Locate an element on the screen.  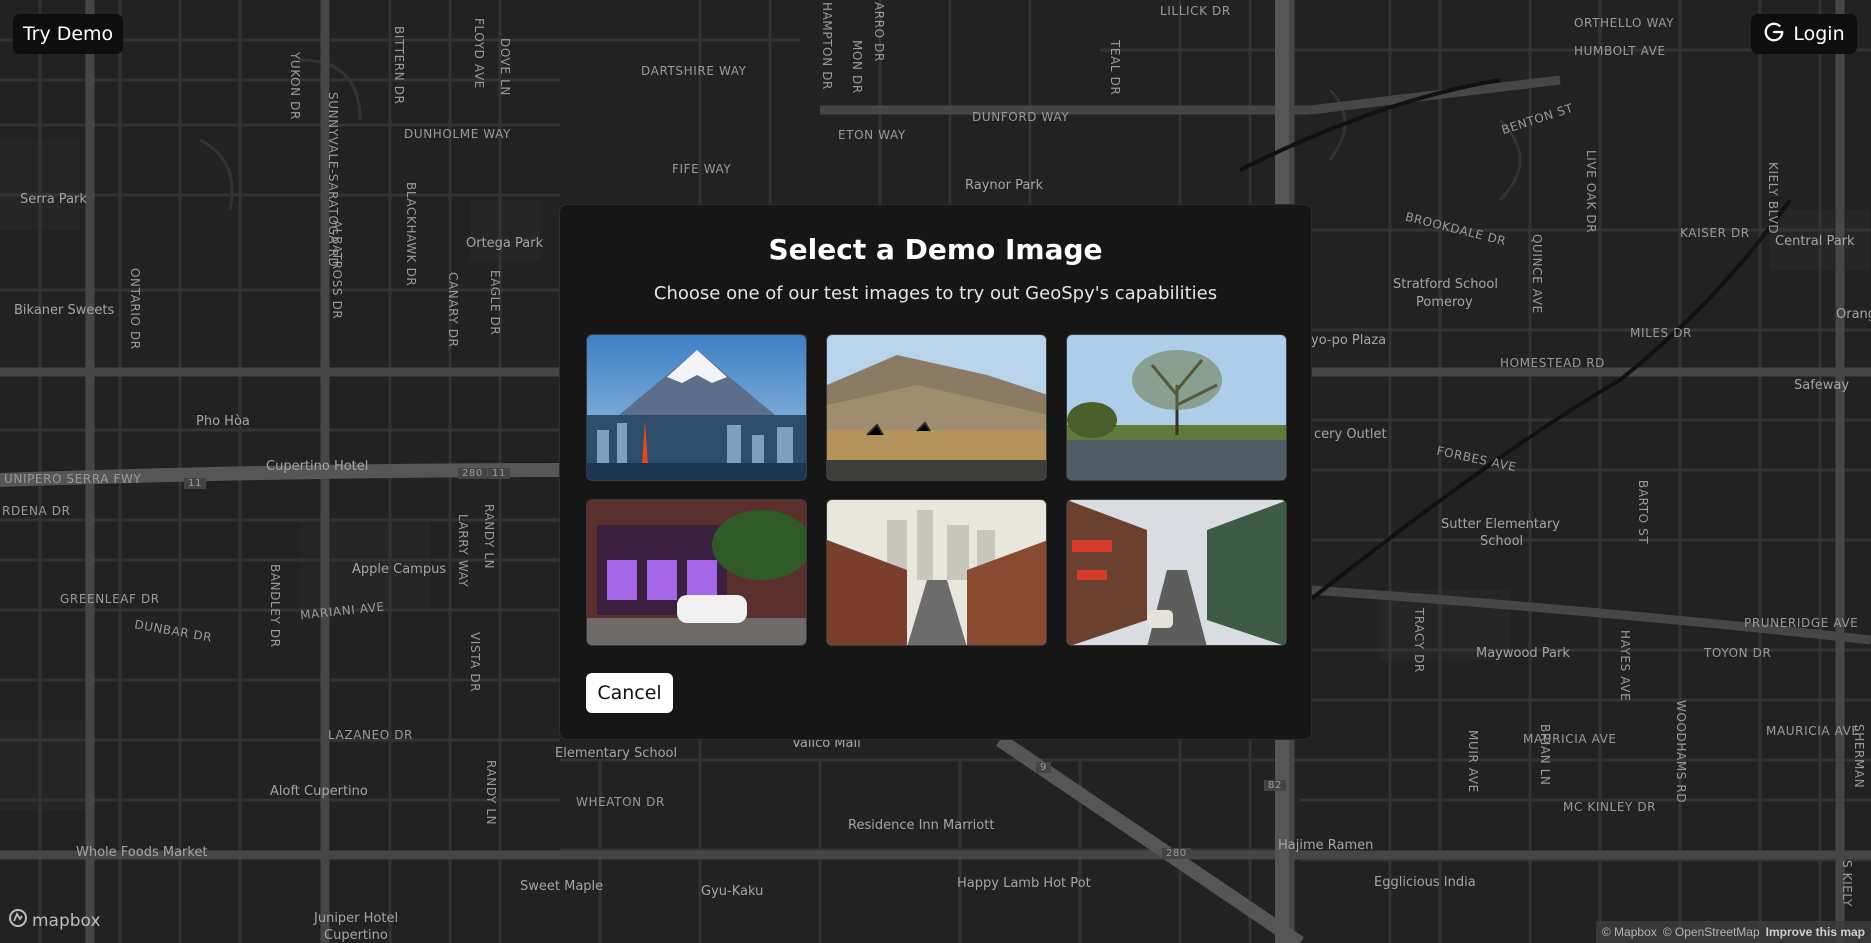
street-label: GREENLEAF DR is located at coordinates (110, 599).